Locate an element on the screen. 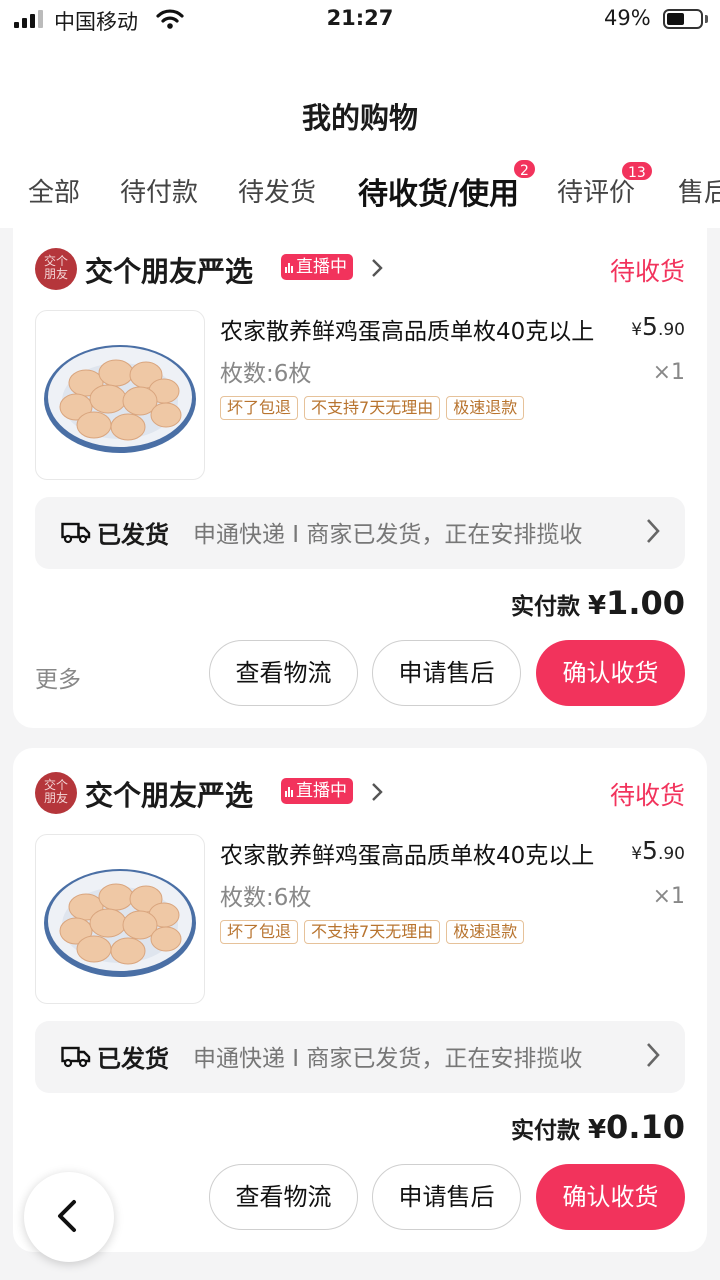 Image resolution: width=720 pixels, height=1280 pixels. status-bar: 中国移动 21:27 49% is located at coordinates (360, 22).